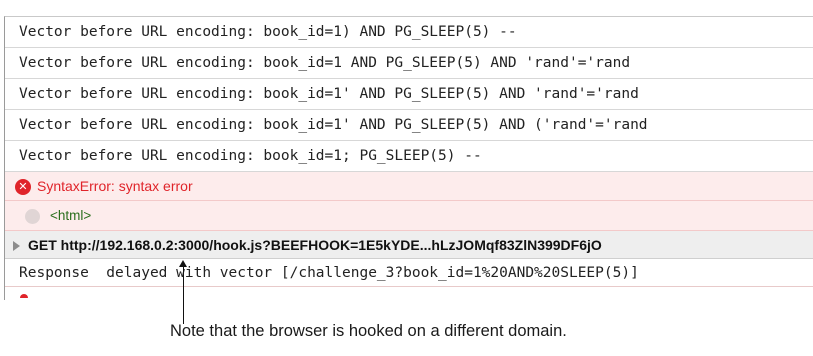  I want to click on error-x-icon: ✕, so click(23, 187).